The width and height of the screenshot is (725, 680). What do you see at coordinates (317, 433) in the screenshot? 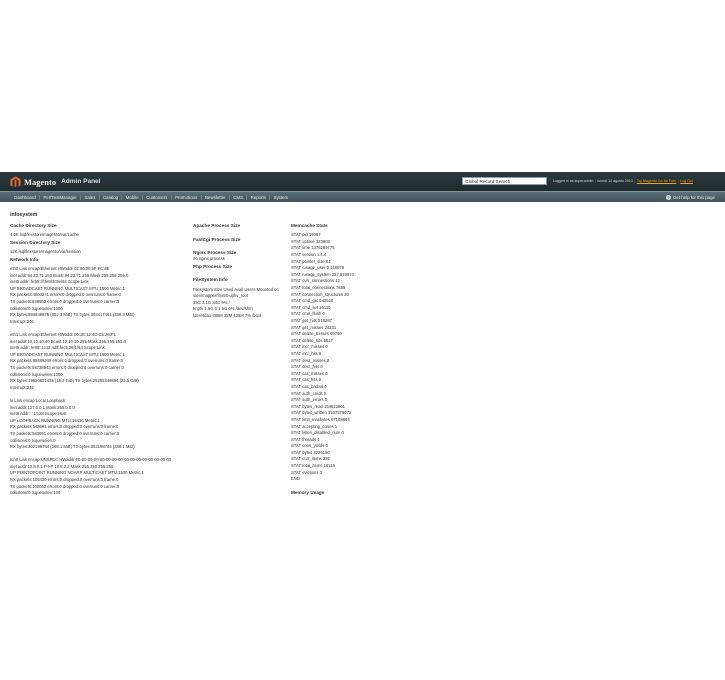
I see `memcache-stat-line: STAT listen_disabled_num 0` at bounding box center [317, 433].